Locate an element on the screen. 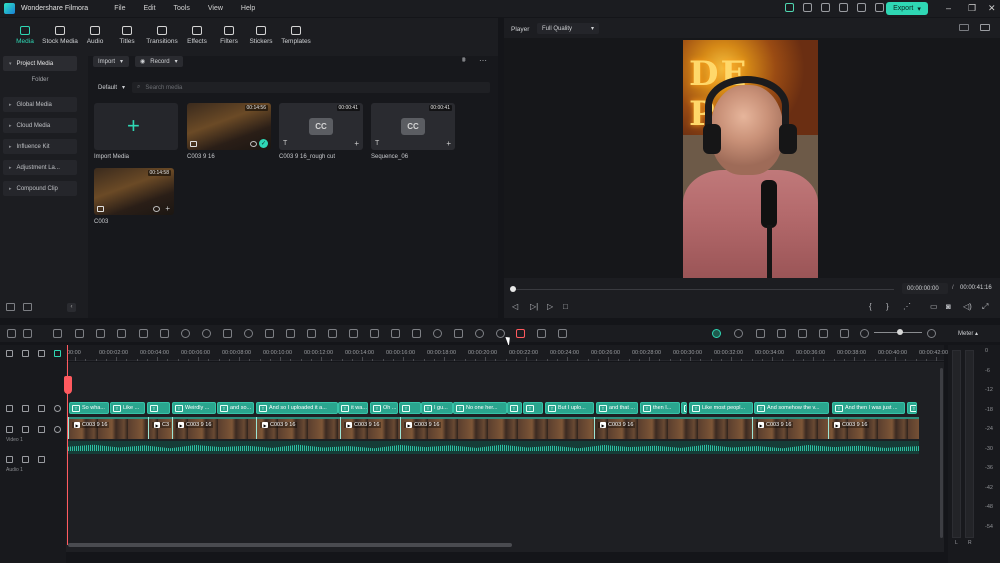 Image resolution: width=1000 pixels, height=563 pixels. tab-audio: Audio is located at coordinates (95, 35).